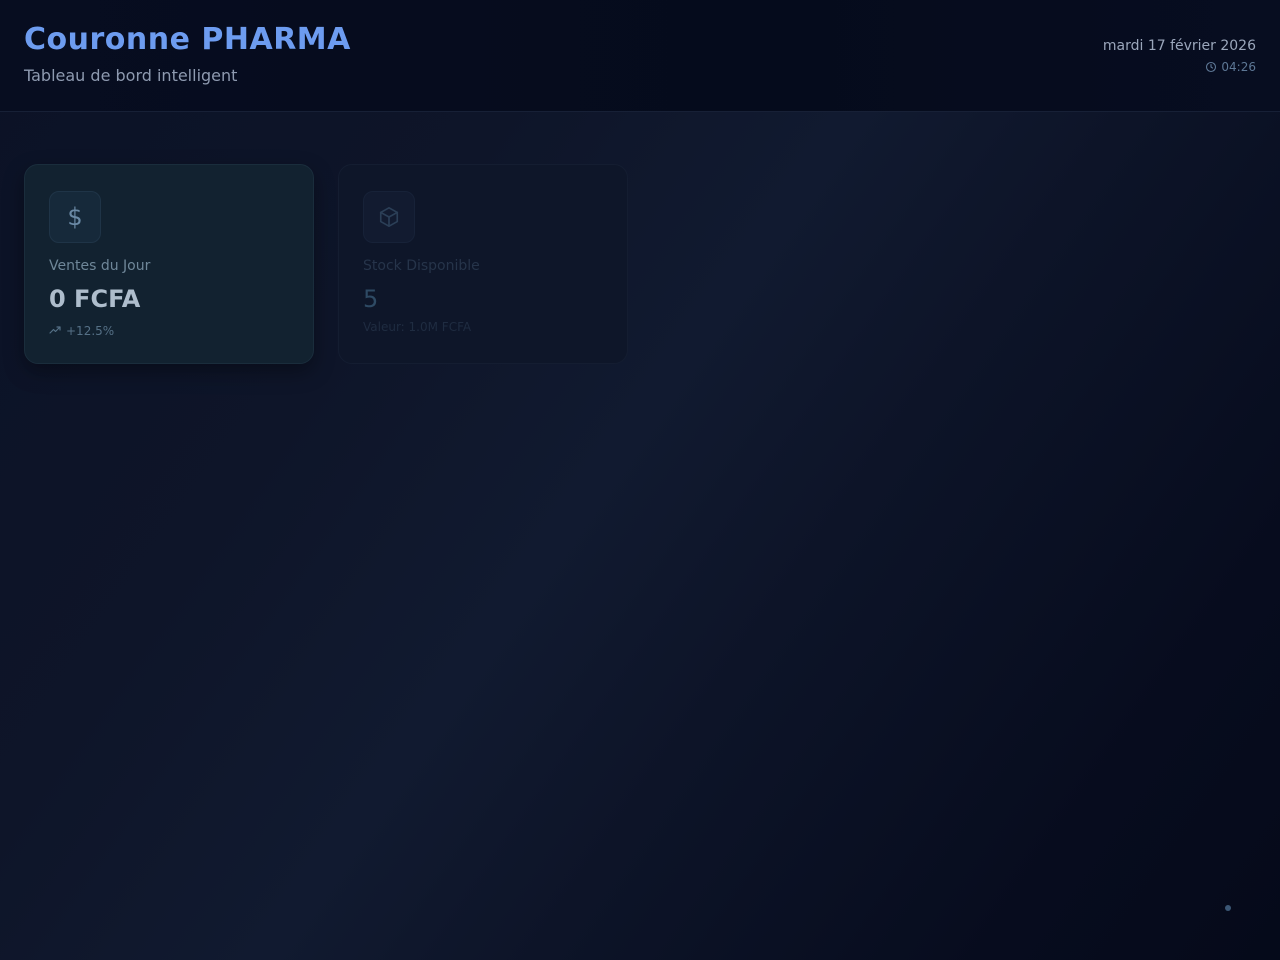 This screenshot has width=1280, height=960. Describe the element at coordinates (483, 264) in the screenshot. I see `stock-card: Stock Disponible 5 Valeur: 1.0M FCFA` at that location.